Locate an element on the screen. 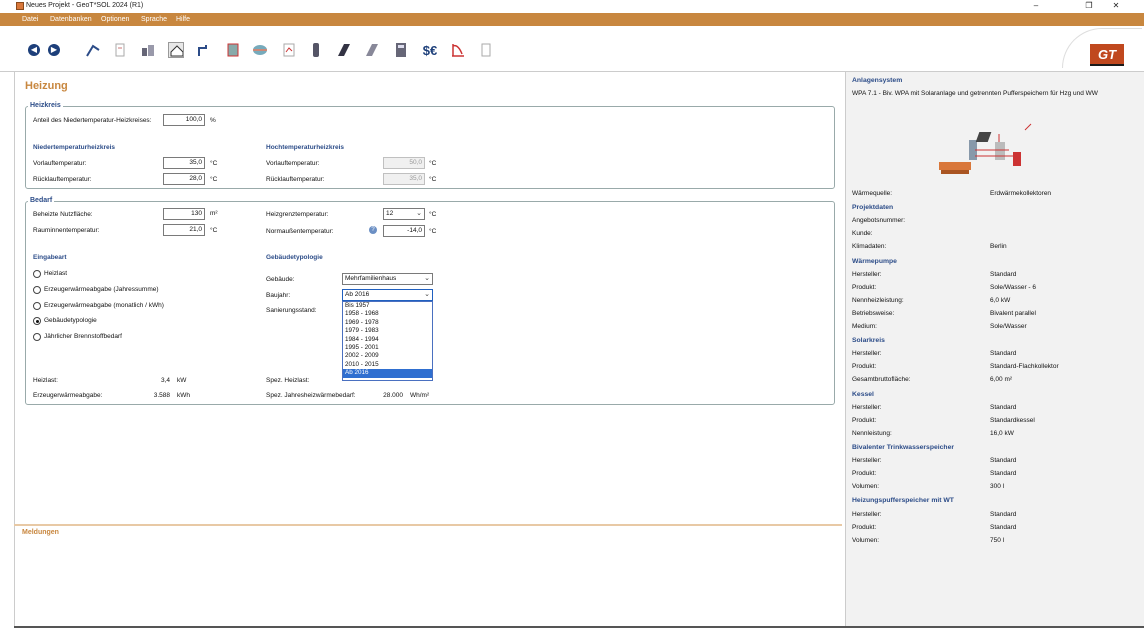 The image size is (1144, 628). norm-unit: °C is located at coordinates (433, 231).